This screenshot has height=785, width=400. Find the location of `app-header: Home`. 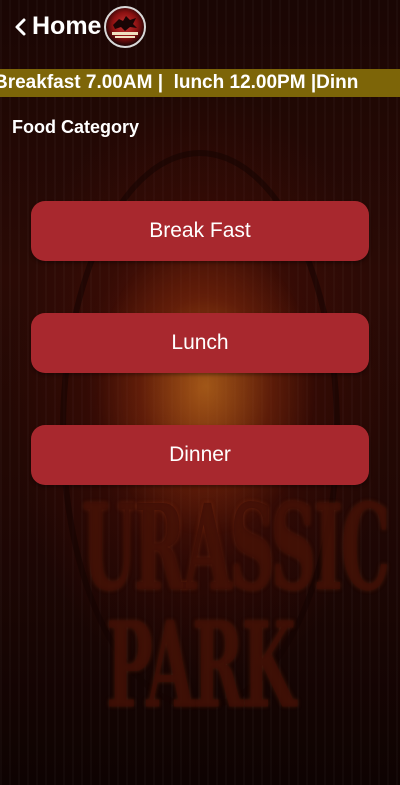

app-header: Home is located at coordinates (200, 28).